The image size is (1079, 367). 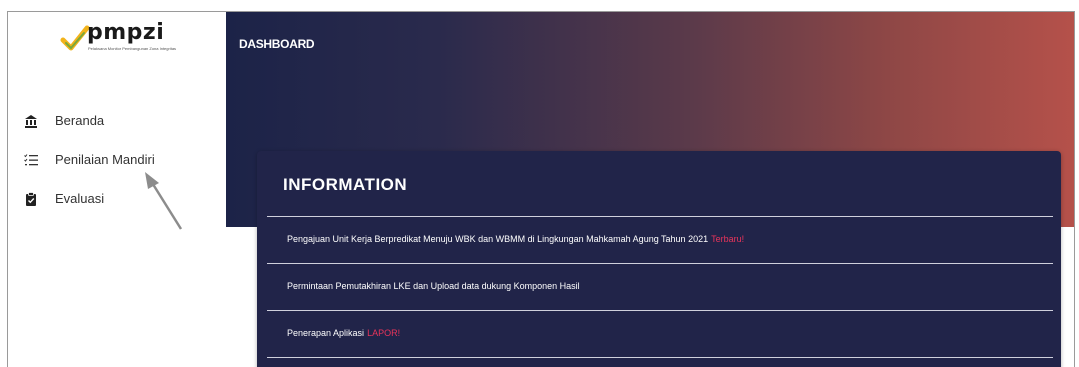 I want to click on clipboard-icon, so click(x=31, y=199).